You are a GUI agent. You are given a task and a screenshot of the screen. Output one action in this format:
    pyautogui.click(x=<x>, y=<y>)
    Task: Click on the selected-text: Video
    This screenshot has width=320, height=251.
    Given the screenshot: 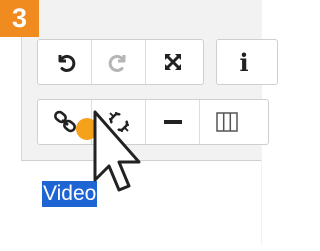 What is the action you would take?
    pyautogui.click(x=70, y=194)
    